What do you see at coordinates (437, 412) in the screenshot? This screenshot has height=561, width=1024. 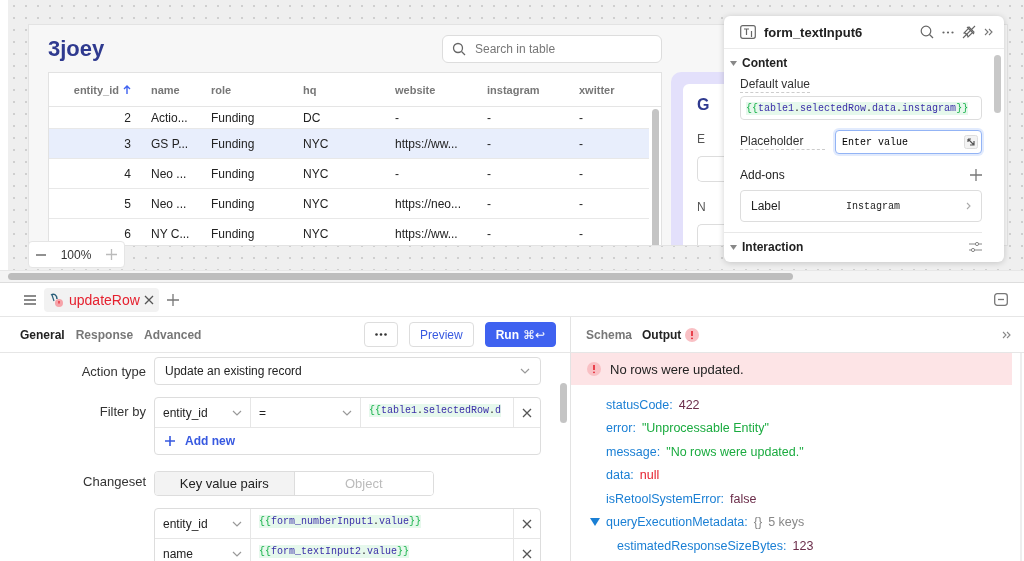 I see `code-field: {{table1.selectedRow.d` at bounding box center [437, 412].